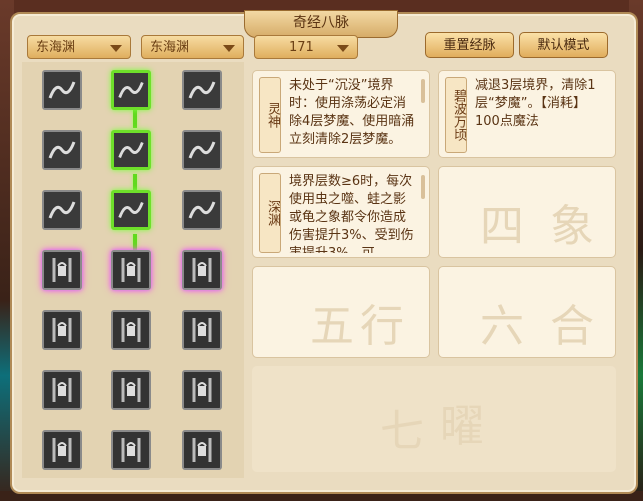 This screenshot has height=501, width=643. Describe the element at coordinates (382, 326) in the screenshot. I see `watermark-glyph: 行` at that location.